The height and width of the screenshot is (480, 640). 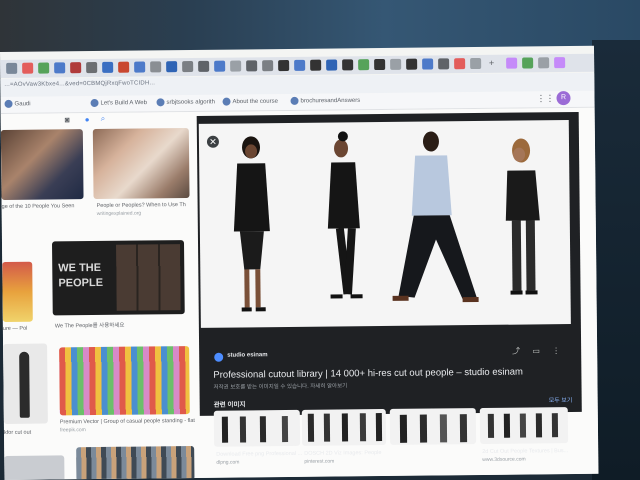 I want to click on mic-icon: ●, so click(x=87, y=119).